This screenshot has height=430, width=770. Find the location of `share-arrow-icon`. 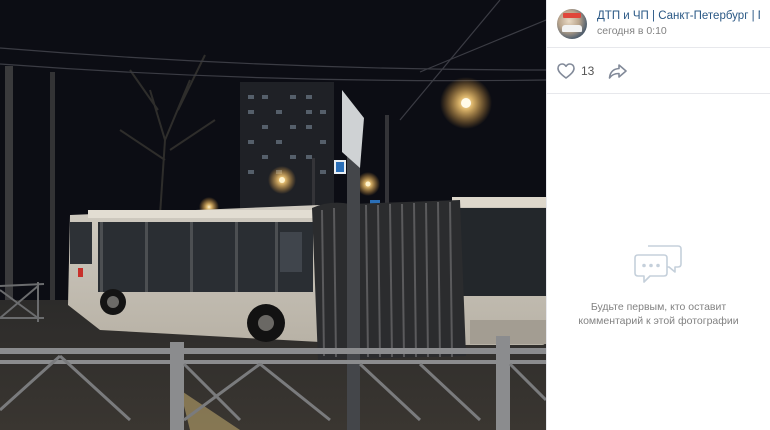

share-arrow-icon is located at coordinates (618, 71).